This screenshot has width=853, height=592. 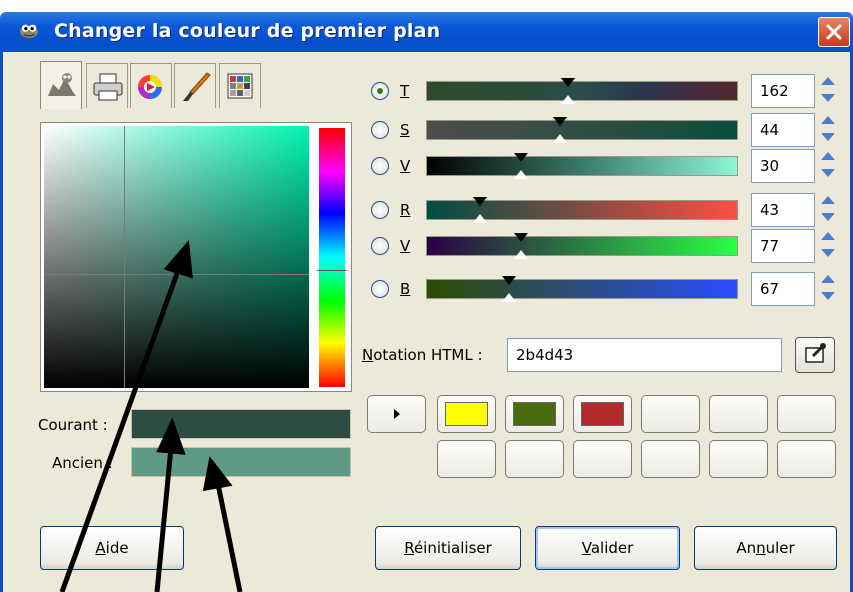 I want to click on annotation-arrows, so click(x=151, y=415).